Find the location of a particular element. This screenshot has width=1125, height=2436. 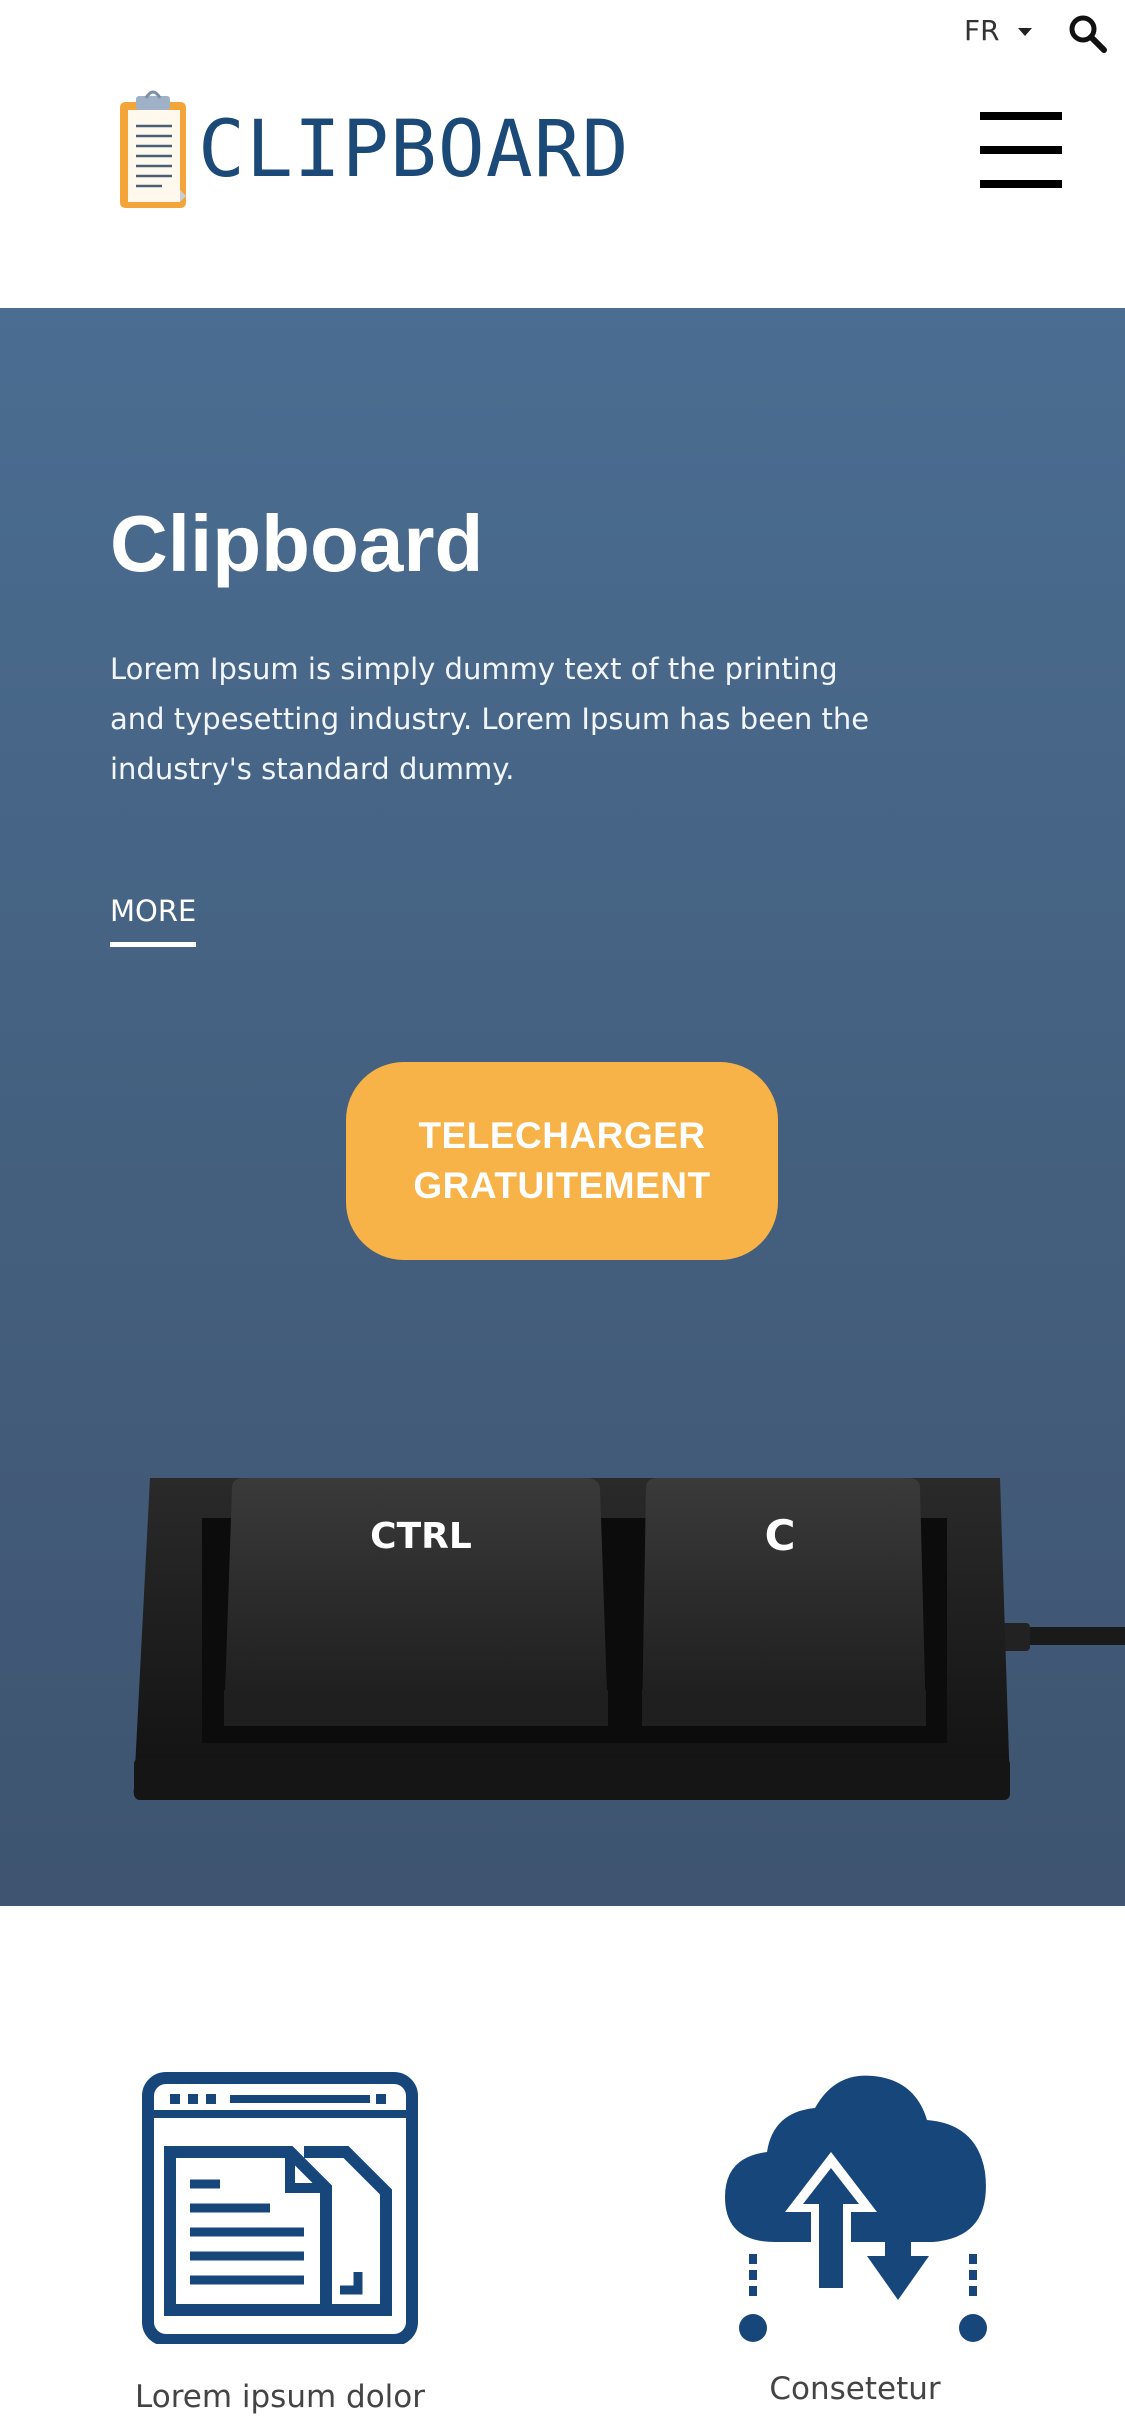

documents-window-icon is located at coordinates (280, 2208).